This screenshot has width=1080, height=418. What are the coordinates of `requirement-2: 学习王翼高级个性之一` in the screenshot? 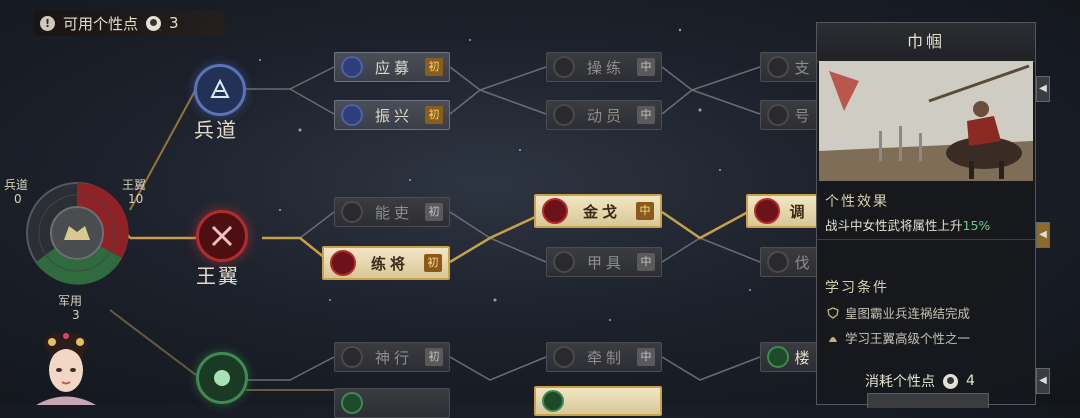 It's located at (898, 337).